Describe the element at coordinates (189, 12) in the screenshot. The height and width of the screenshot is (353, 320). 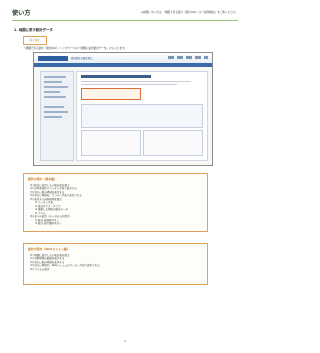
I see `header-note: ※詳細については、「地図で見る統計（統計GIS）」の「操作解説」をご覧ください。` at that location.